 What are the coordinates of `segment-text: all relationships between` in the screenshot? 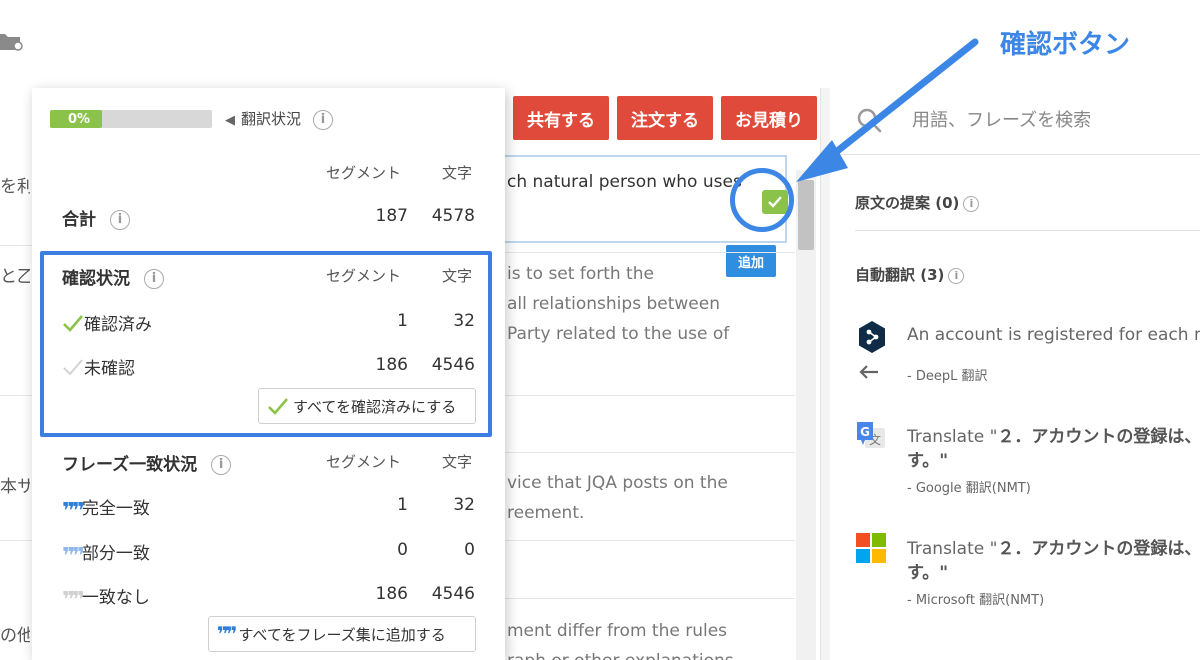 It's located at (613, 304).